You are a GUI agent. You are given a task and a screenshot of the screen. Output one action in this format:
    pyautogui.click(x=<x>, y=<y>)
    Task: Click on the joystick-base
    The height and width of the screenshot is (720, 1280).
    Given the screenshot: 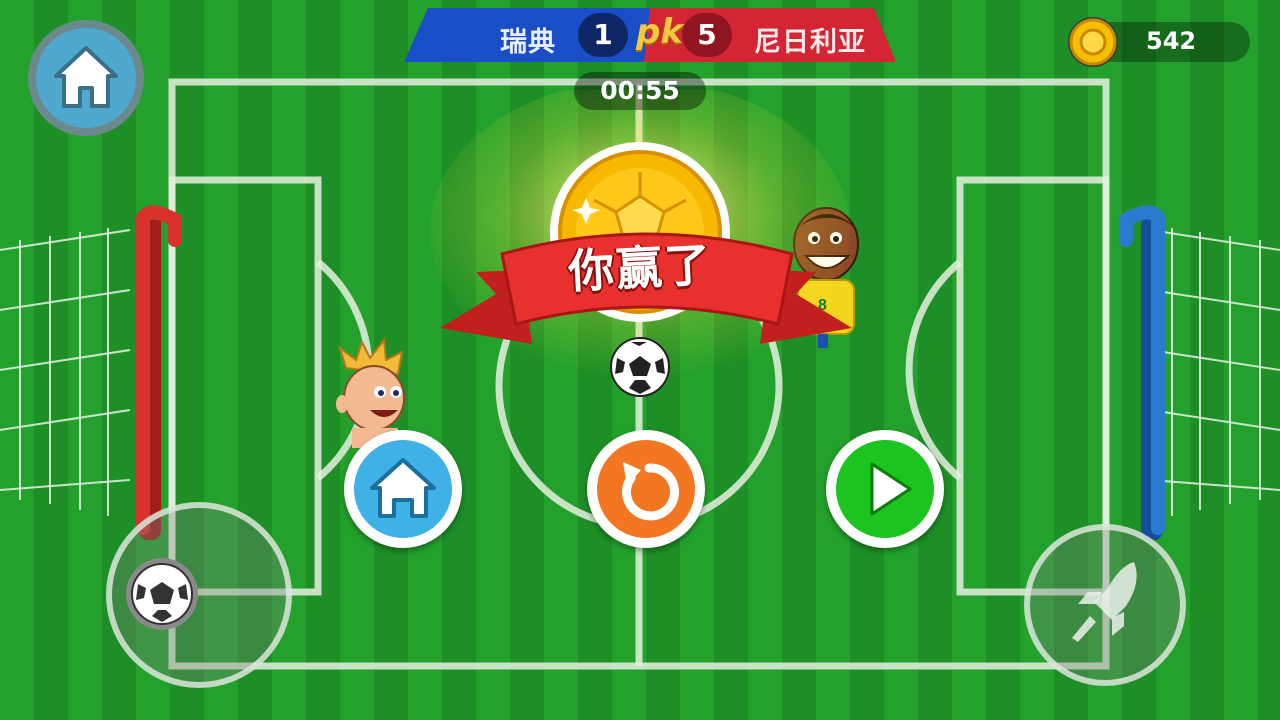 What is the action you would take?
    pyautogui.click(x=199, y=595)
    